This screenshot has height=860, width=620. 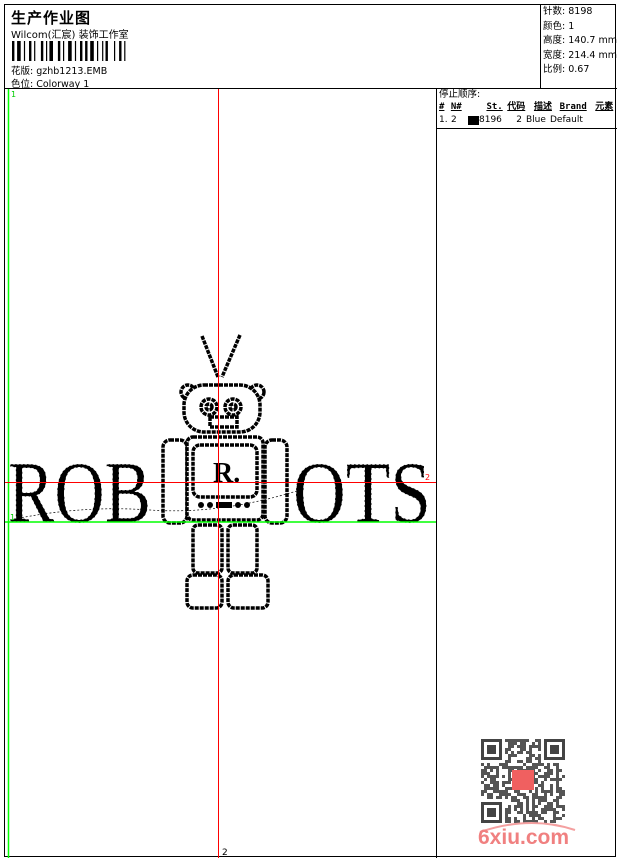 What do you see at coordinates (231, 356) in the screenshot?
I see `antenna-right` at bounding box center [231, 356].